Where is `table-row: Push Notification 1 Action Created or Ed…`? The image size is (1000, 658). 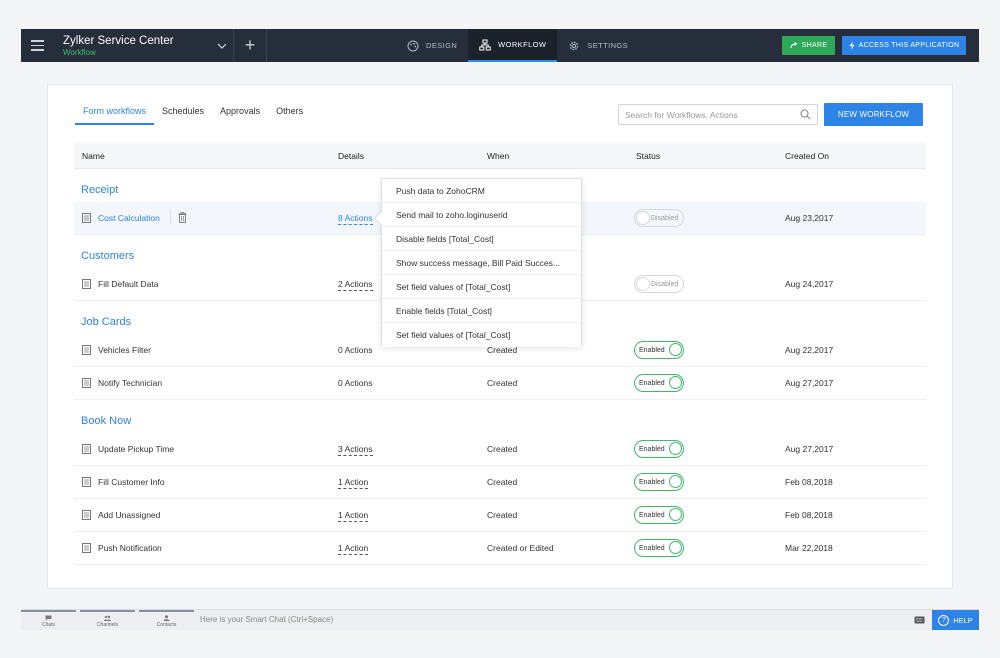
table-row: Push Notification 1 Action Created or Ed… is located at coordinates (500, 548).